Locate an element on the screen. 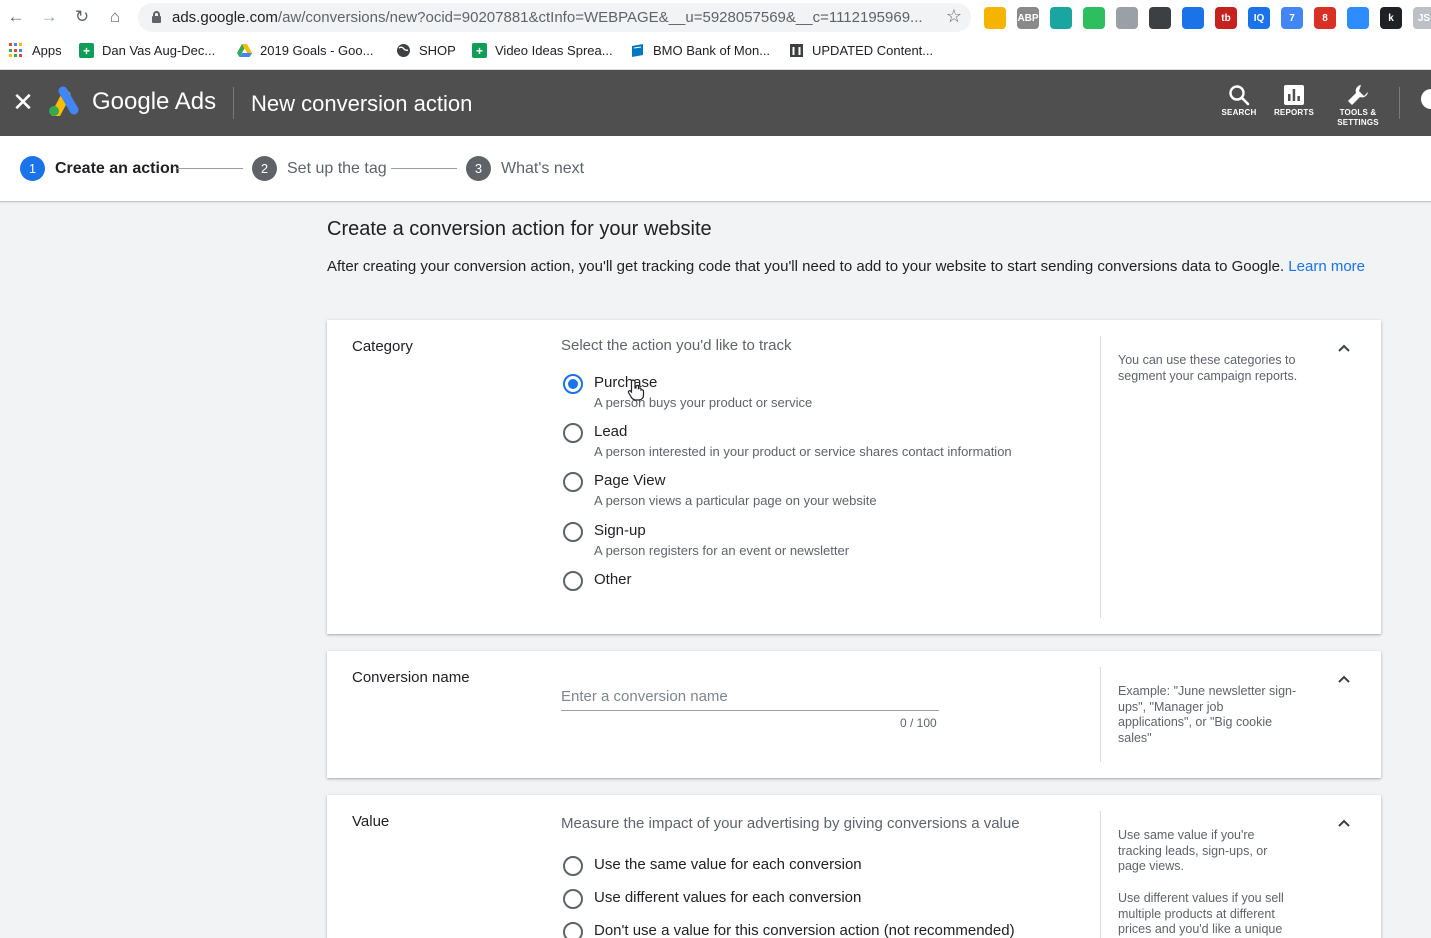  search-tool-button: SEARCH is located at coordinates (1239, 100).